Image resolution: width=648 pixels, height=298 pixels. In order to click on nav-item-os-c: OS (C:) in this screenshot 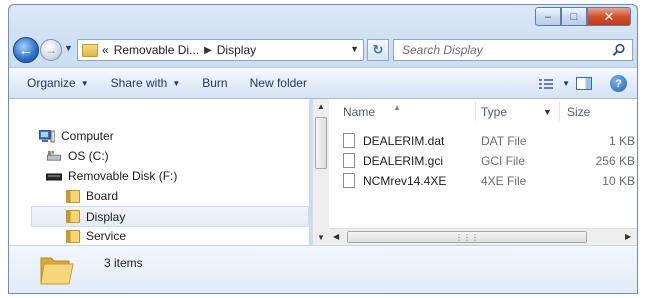, I will do `click(77, 156)`.